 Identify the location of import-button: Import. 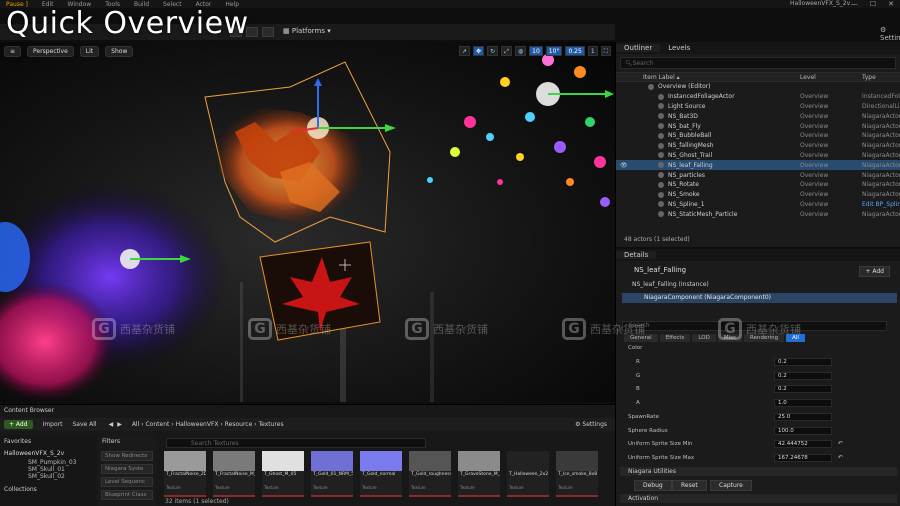
(53, 424).